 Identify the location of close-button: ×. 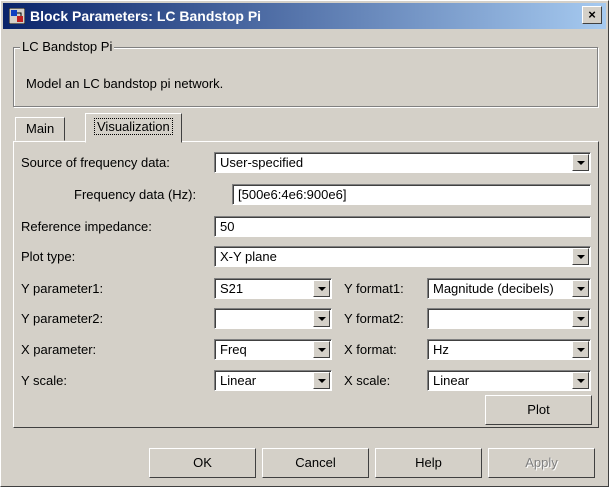
(592, 15).